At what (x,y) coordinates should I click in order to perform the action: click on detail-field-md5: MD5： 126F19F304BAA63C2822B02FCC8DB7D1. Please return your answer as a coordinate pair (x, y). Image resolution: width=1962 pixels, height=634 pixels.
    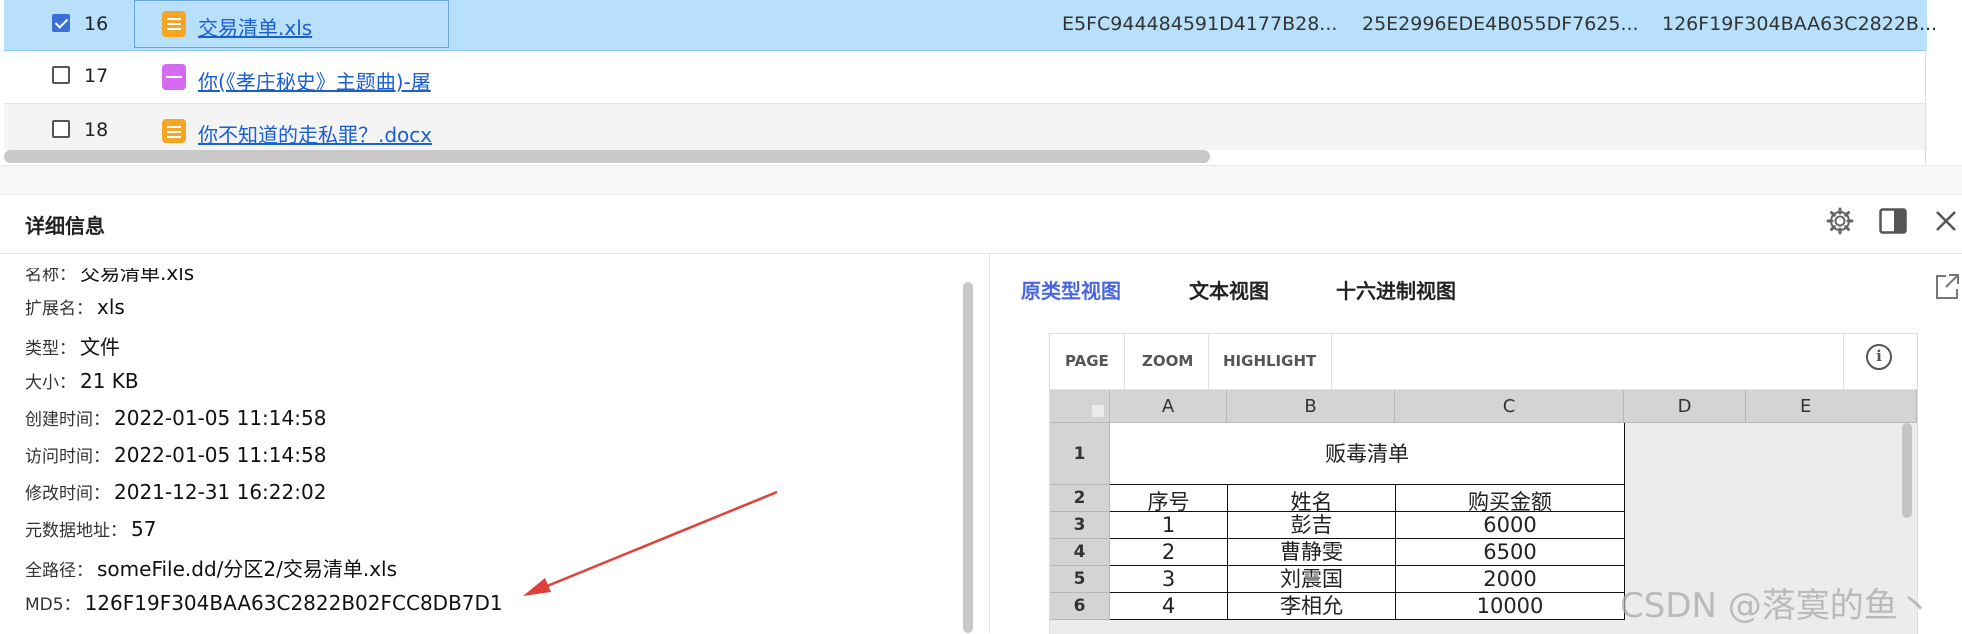
    Looking at the image, I should click on (264, 603).